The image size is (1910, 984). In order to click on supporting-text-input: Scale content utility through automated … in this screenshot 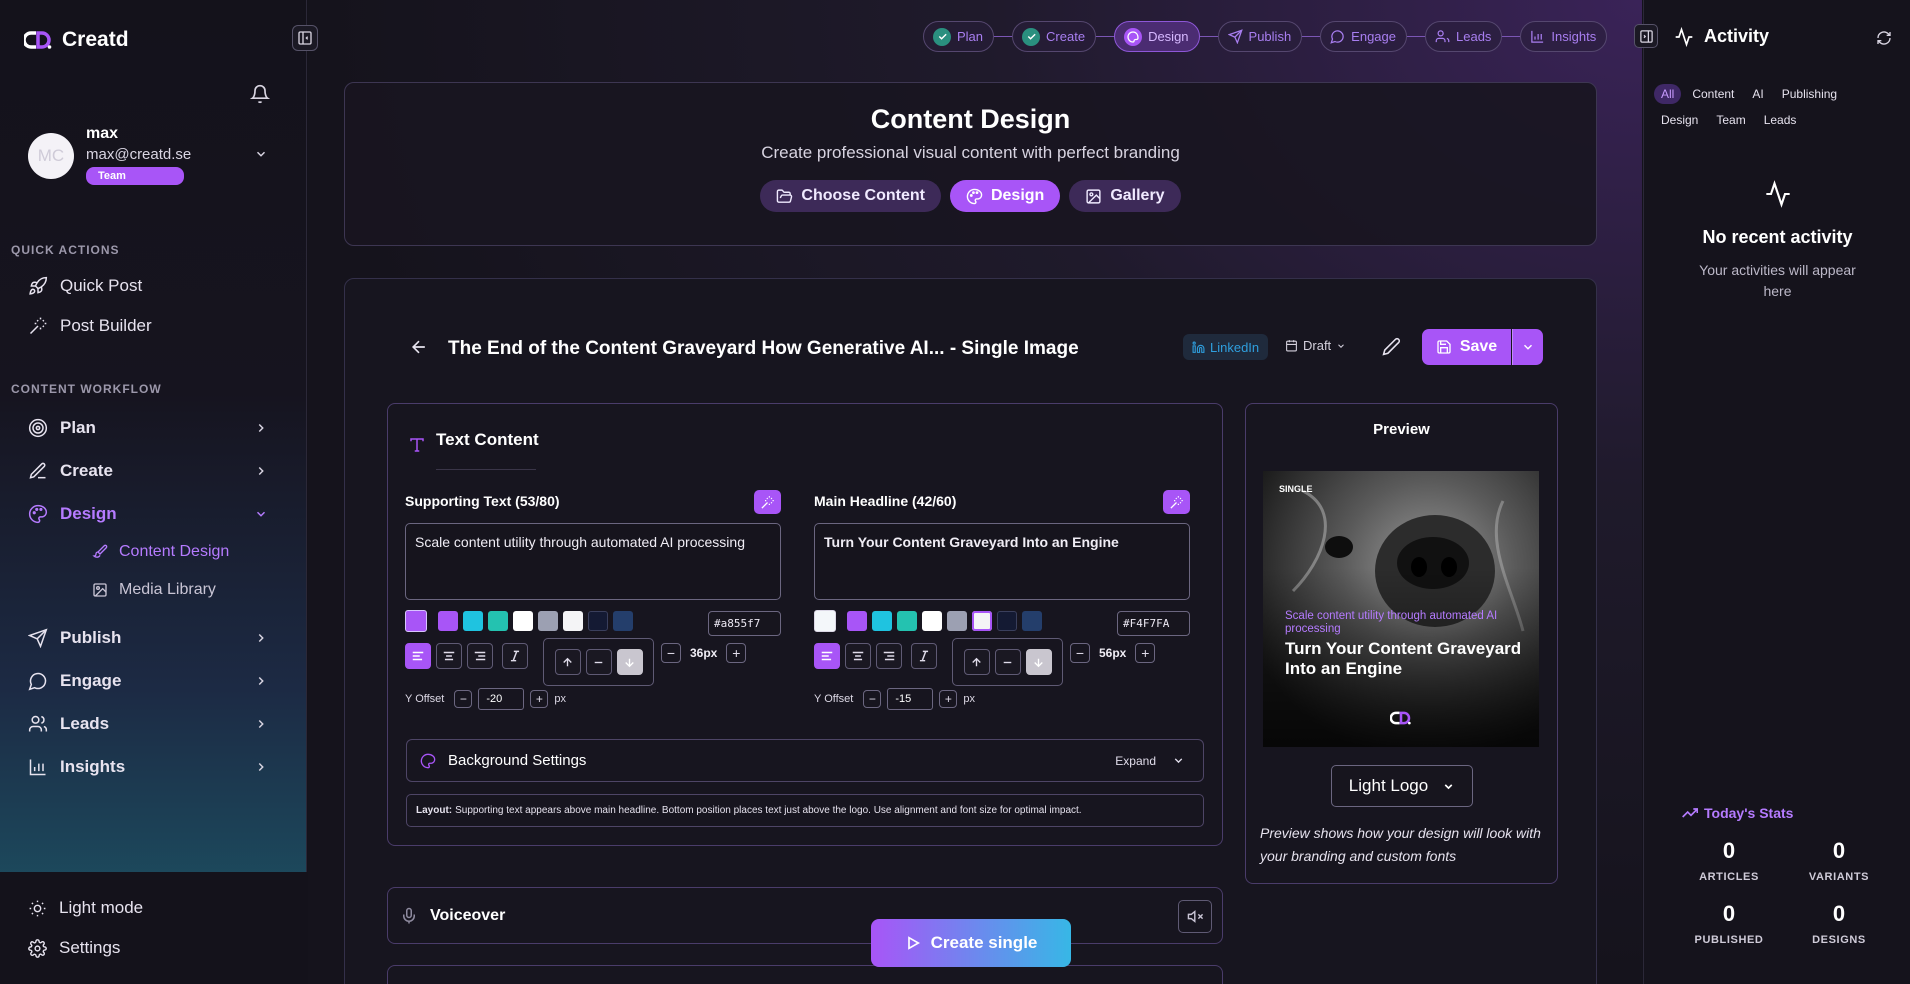, I will do `click(593, 561)`.